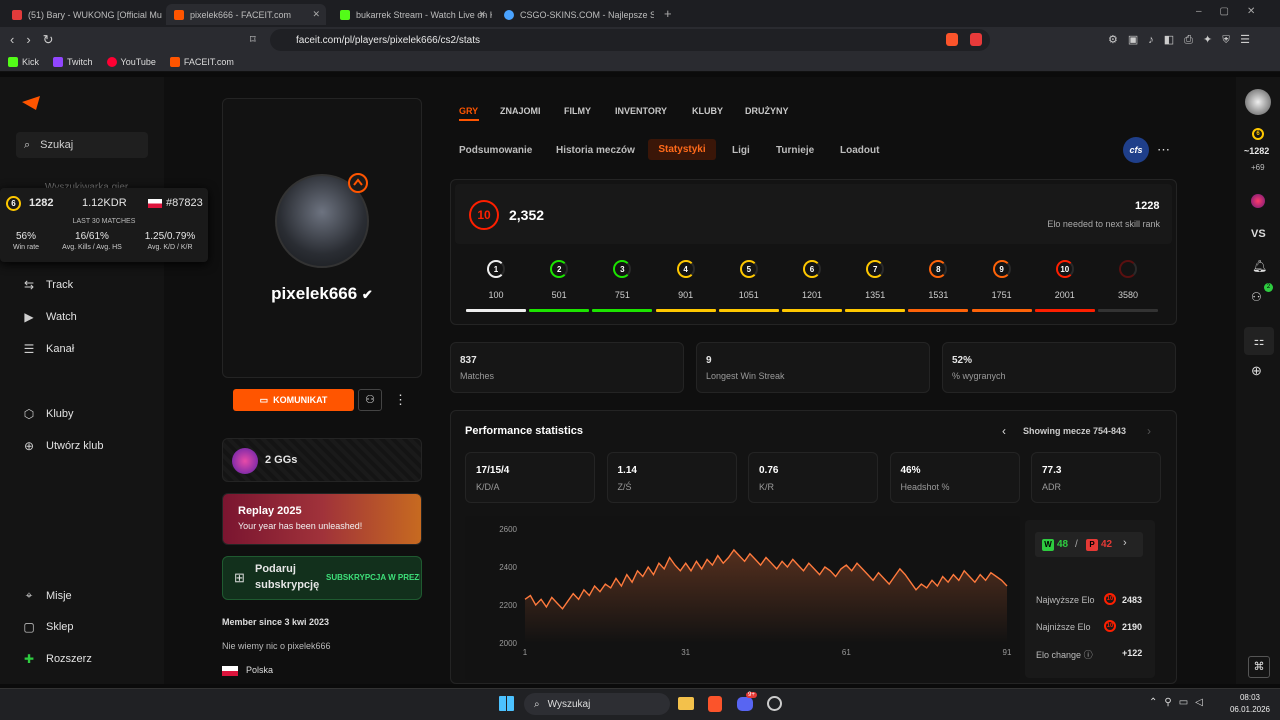 The width and height of the screenshot is (1280, 720). I want to click on level-icon: 6, so click(1258, 134).